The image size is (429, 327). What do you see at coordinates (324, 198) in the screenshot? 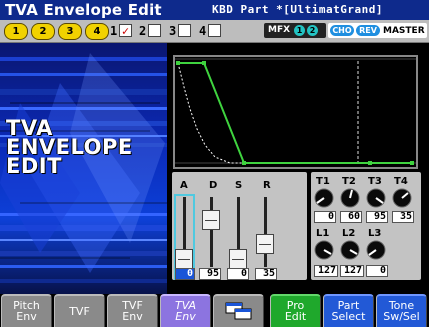
I see `knob-t1` at bounding box center [324, 198].